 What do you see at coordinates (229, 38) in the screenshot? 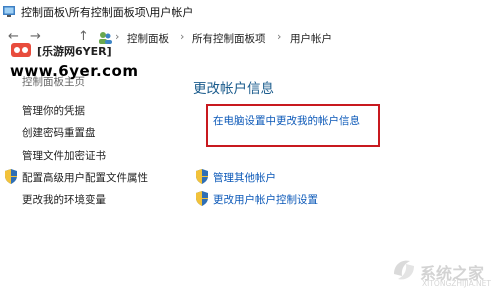
I see `breadcrumb-all-items: 所有控制面板项` at bounding box center [229, 38].